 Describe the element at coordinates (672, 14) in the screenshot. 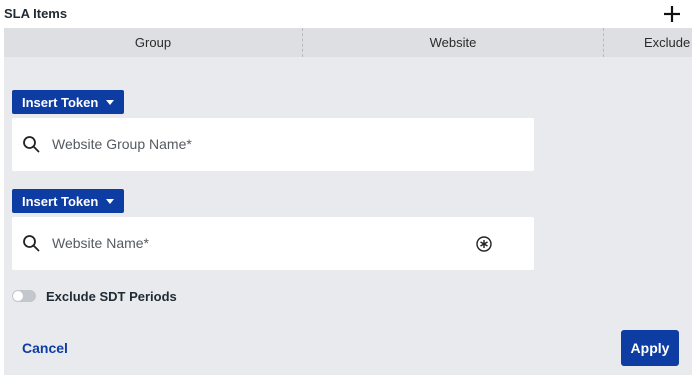

I see `plus-icon` at that location.